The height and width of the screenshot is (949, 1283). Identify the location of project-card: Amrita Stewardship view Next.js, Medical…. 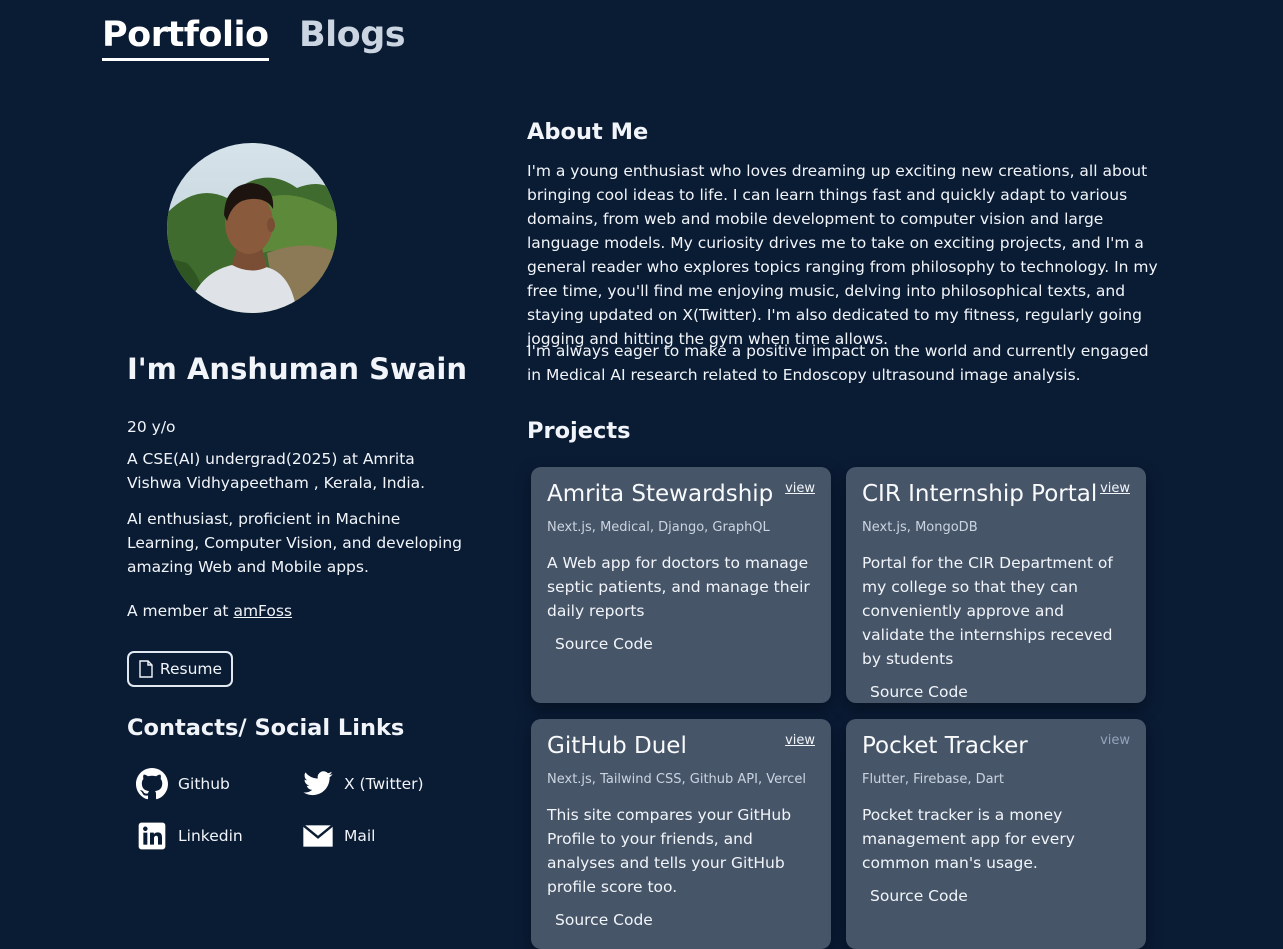
(681, 585).